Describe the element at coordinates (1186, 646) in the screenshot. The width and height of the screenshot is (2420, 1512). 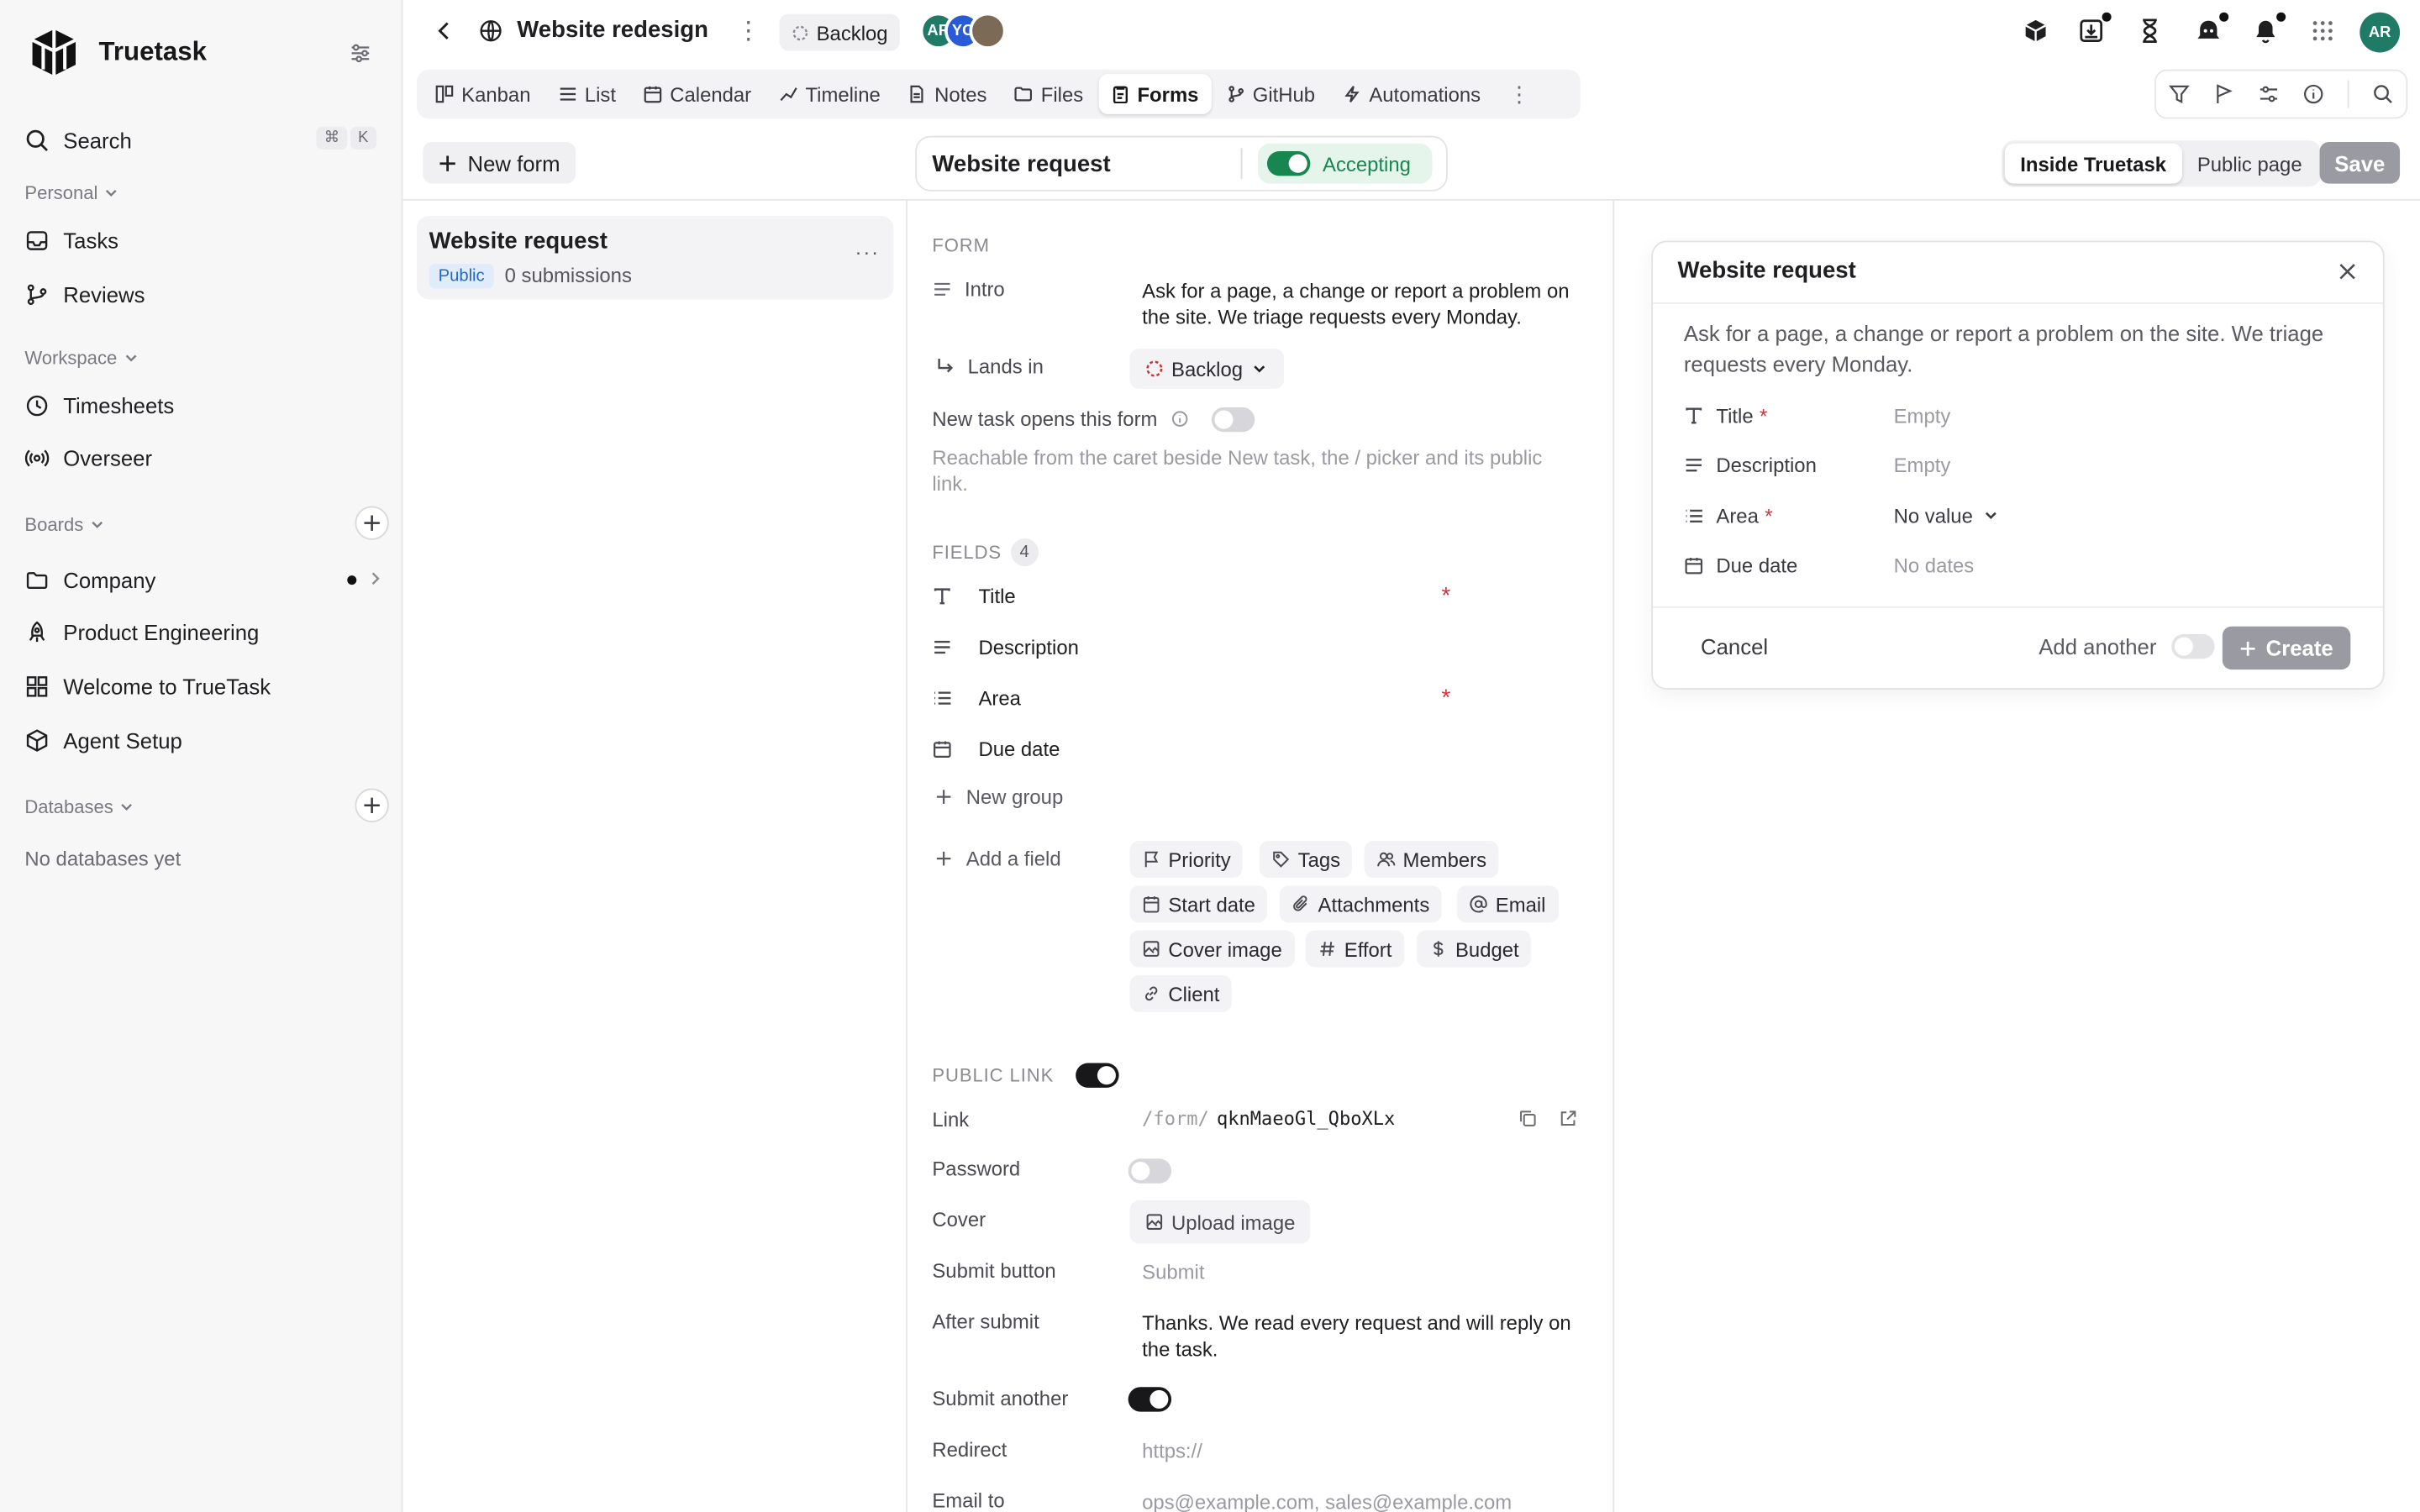
I see `field-row-description: Description` at that location.